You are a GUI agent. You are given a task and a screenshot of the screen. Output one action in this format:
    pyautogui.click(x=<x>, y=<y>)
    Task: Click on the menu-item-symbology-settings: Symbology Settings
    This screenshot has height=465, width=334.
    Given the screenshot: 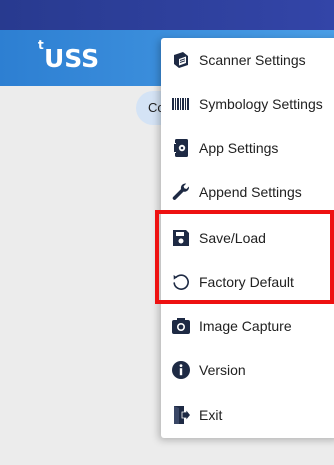 What is the action you would take?
    pyautogui.click(x=247, y=104)
    